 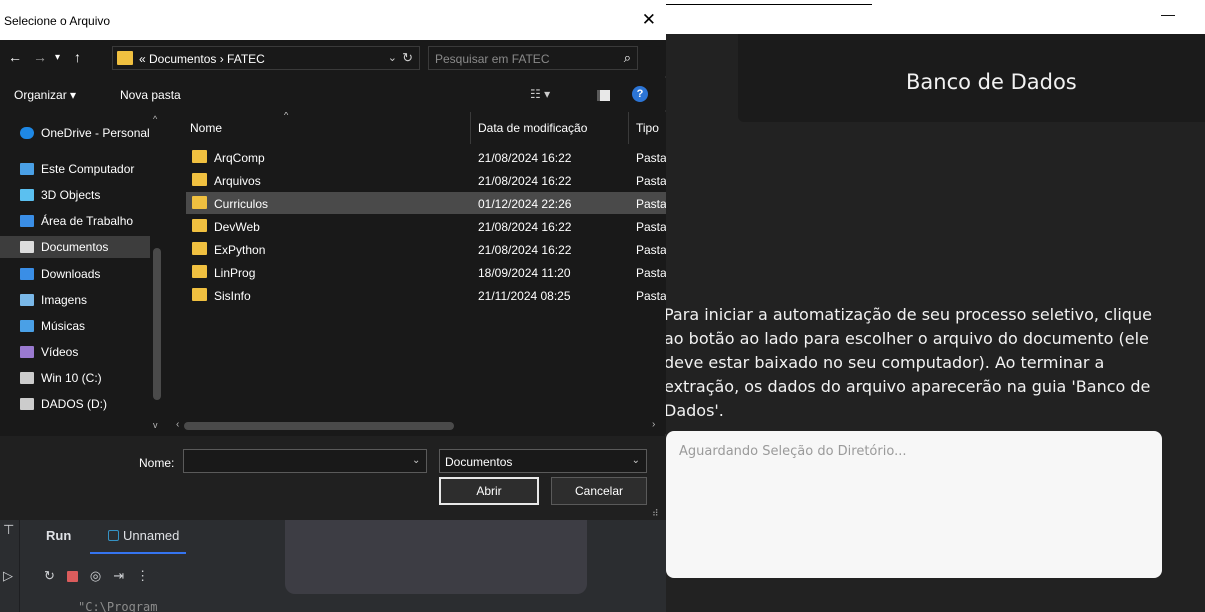 I want to click on images-icon, so click(x=27, y=300).